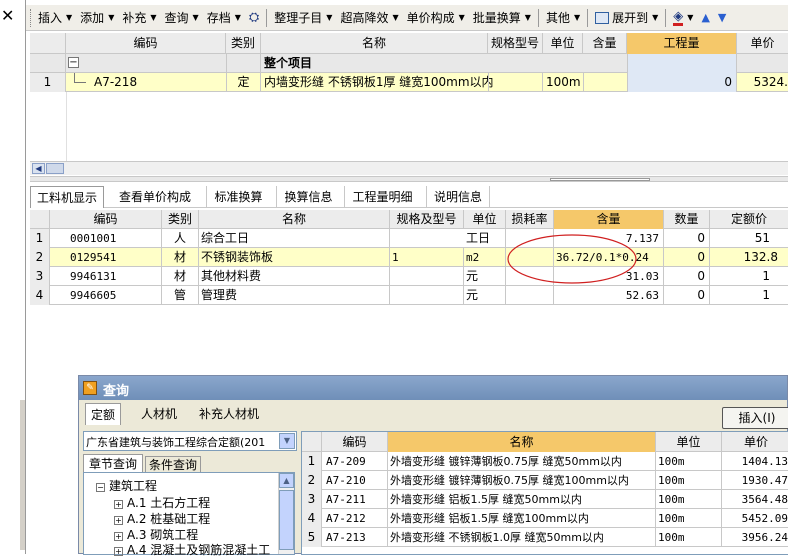 Image resolution: width=788 pixels, height=558 pixels. Describe the element at coordinates (433, 388) in the screenshot. I see `dialog-titlebar: ✎ 查询` at that location.